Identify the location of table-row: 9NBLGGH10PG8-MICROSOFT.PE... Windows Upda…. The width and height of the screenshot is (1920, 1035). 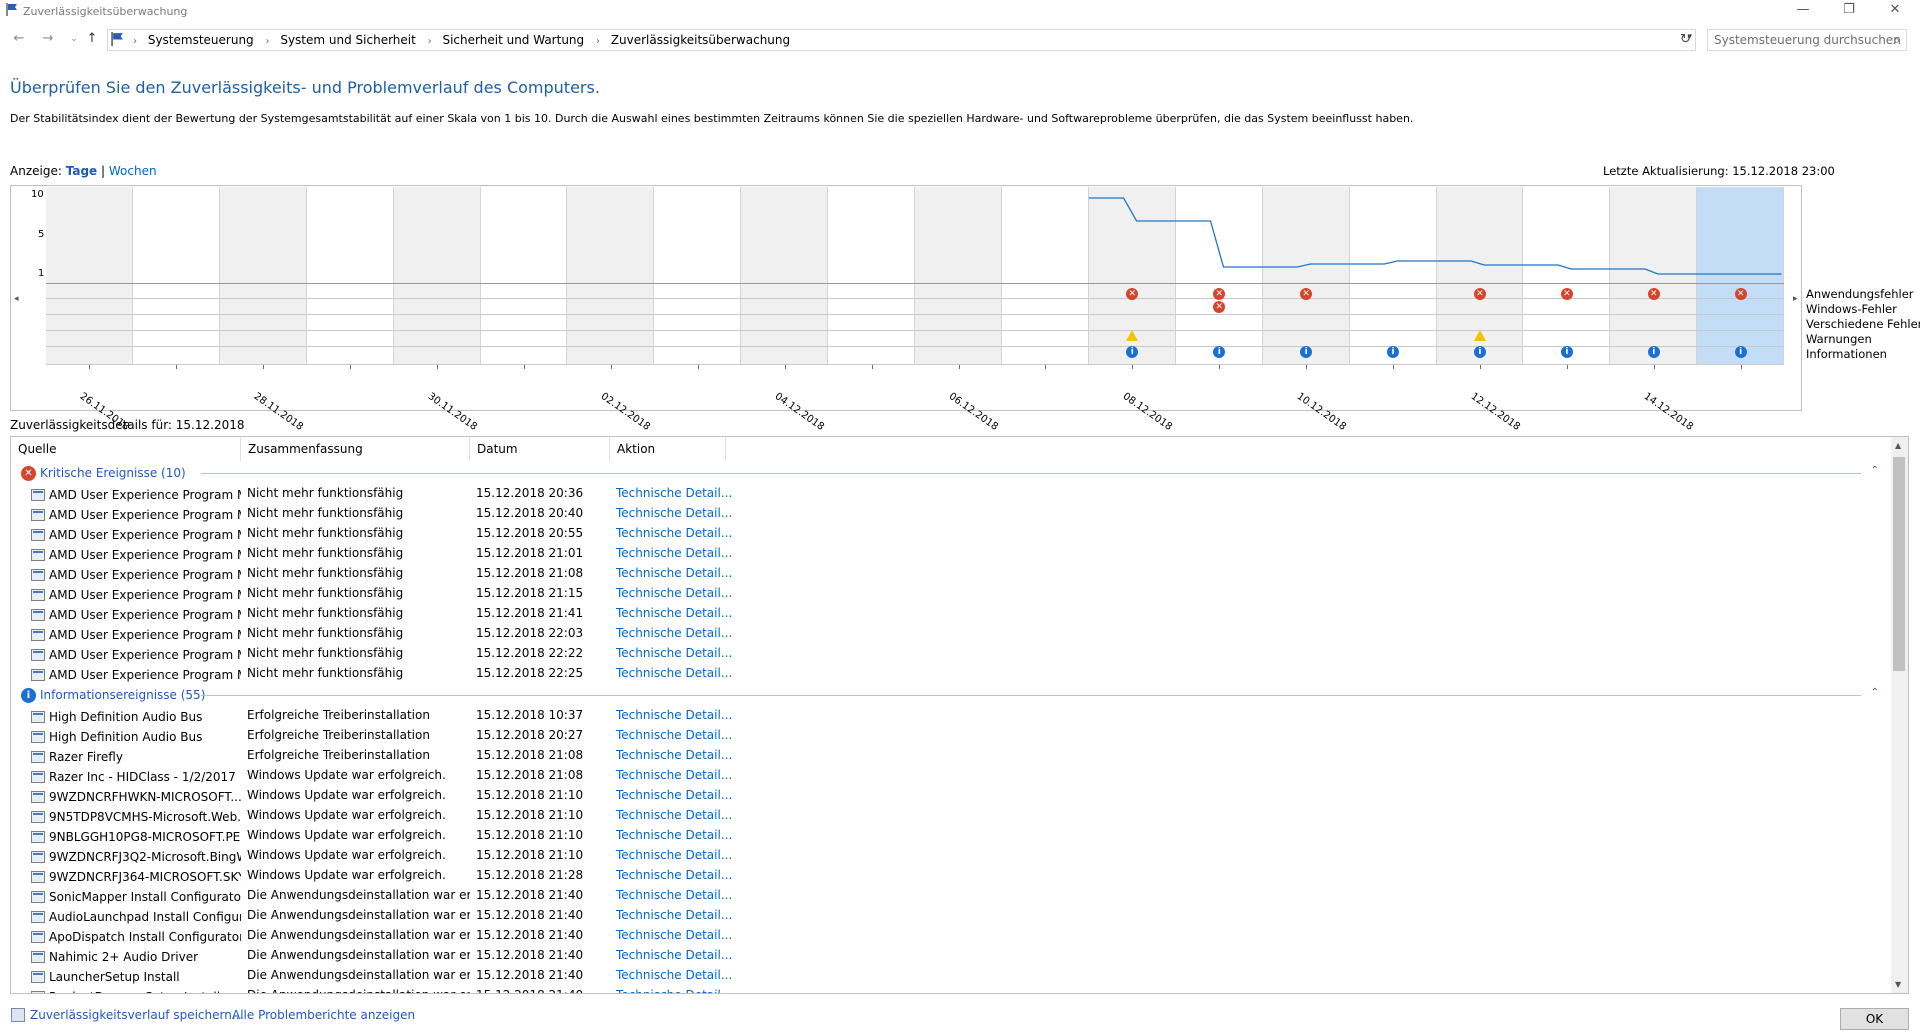
(951, 835).